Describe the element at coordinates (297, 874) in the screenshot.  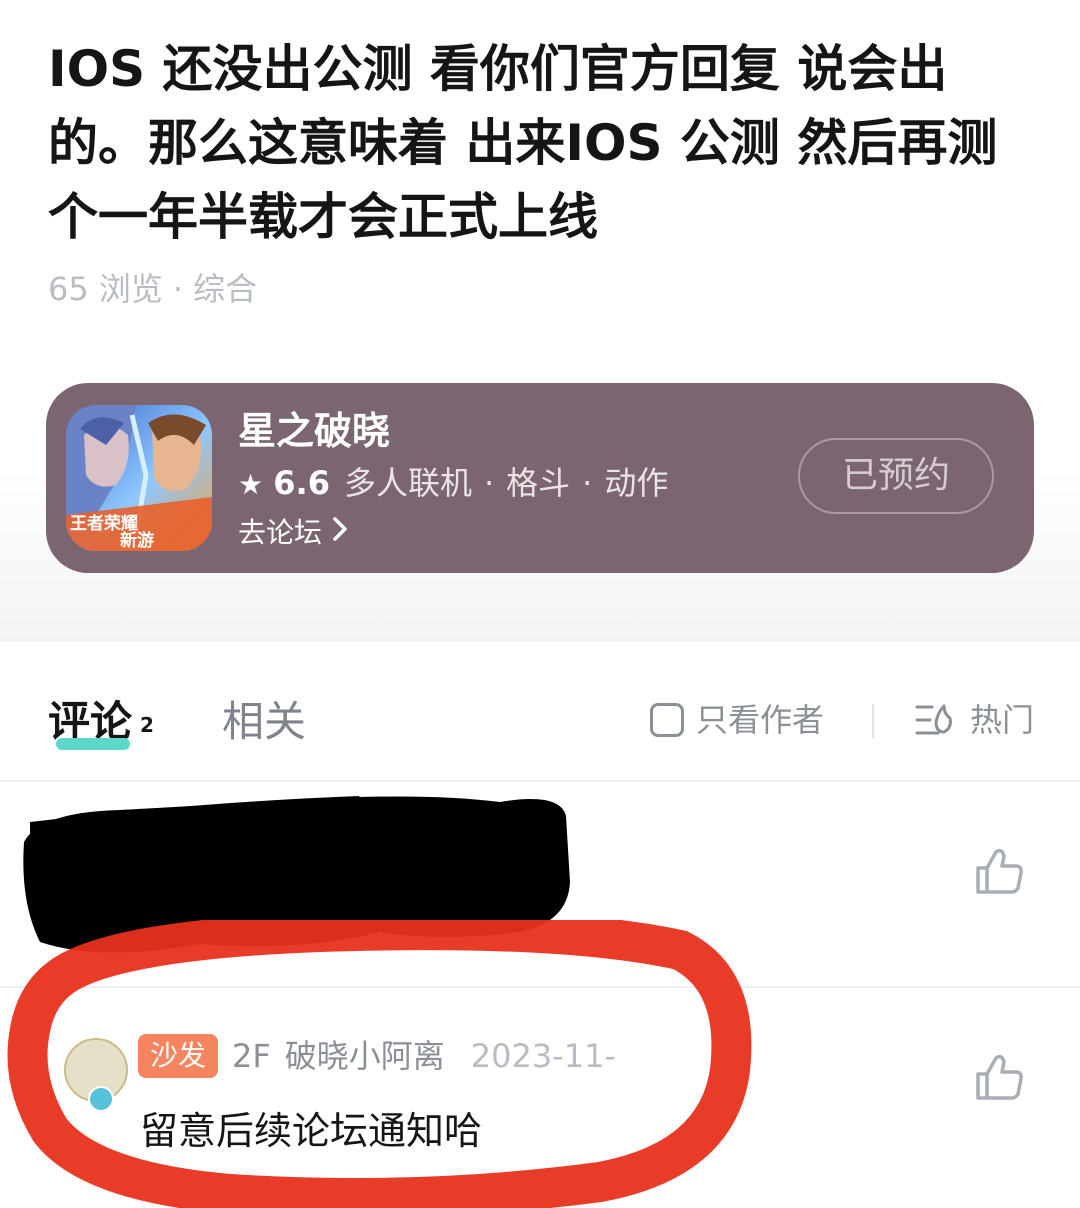
I see `redaction-scribble` at that location.